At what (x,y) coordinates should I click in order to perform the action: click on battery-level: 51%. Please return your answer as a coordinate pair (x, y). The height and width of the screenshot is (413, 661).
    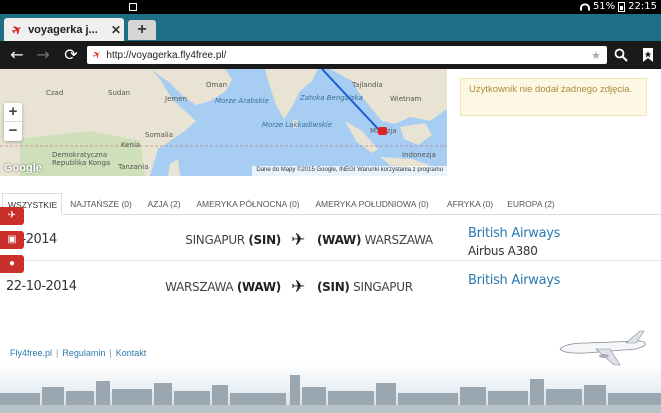
    Looking at the image, I should click on (604, 6).